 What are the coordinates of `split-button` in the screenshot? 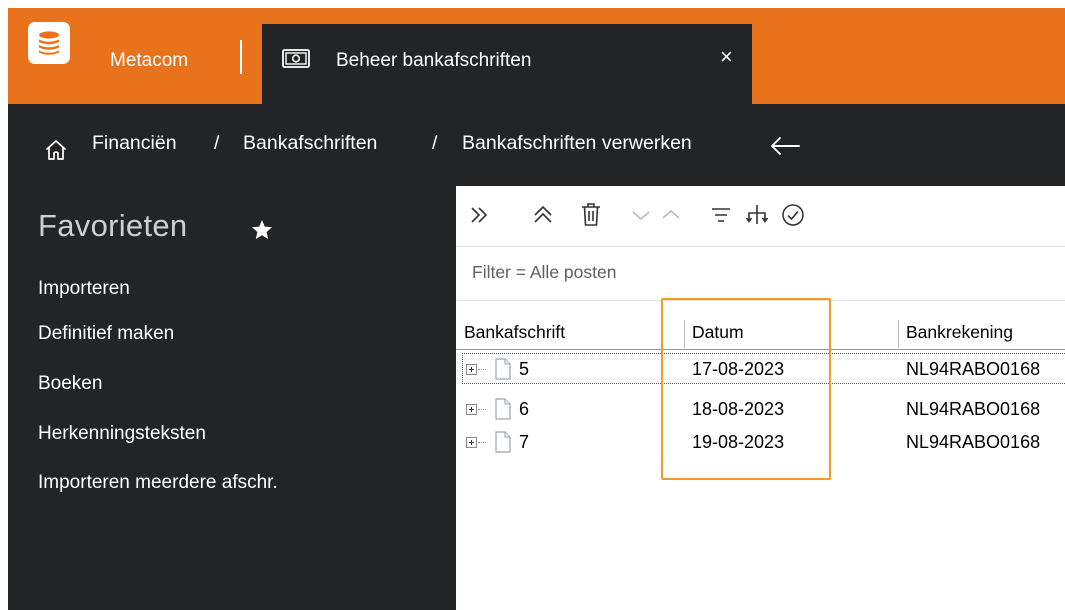 It's located at (757, 215).